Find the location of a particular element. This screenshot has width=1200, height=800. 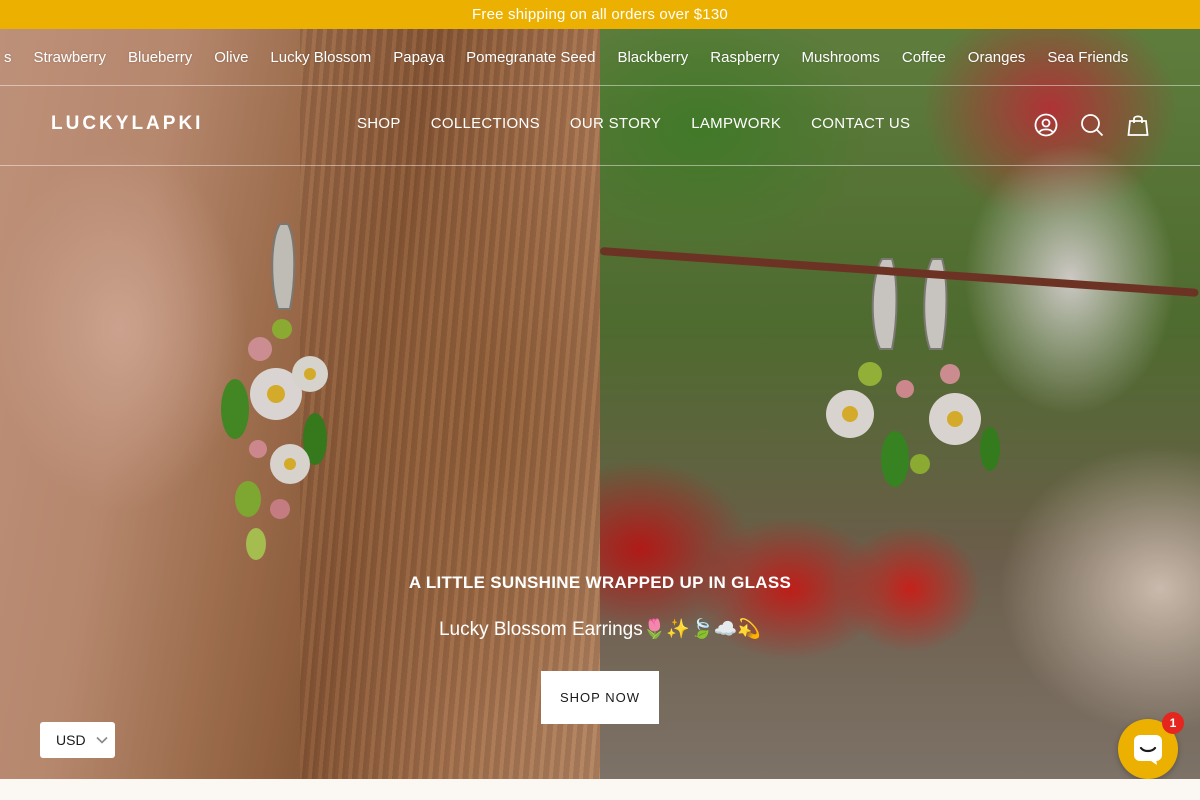

hero-kicker: A LITTLE SUNSHINE WRAPPED UP IN GLASS is located at coordinates (600, 582).